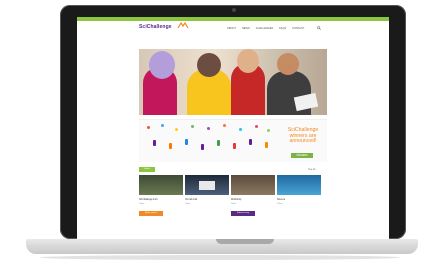  I want to click on base-edge, so click(222, 245).